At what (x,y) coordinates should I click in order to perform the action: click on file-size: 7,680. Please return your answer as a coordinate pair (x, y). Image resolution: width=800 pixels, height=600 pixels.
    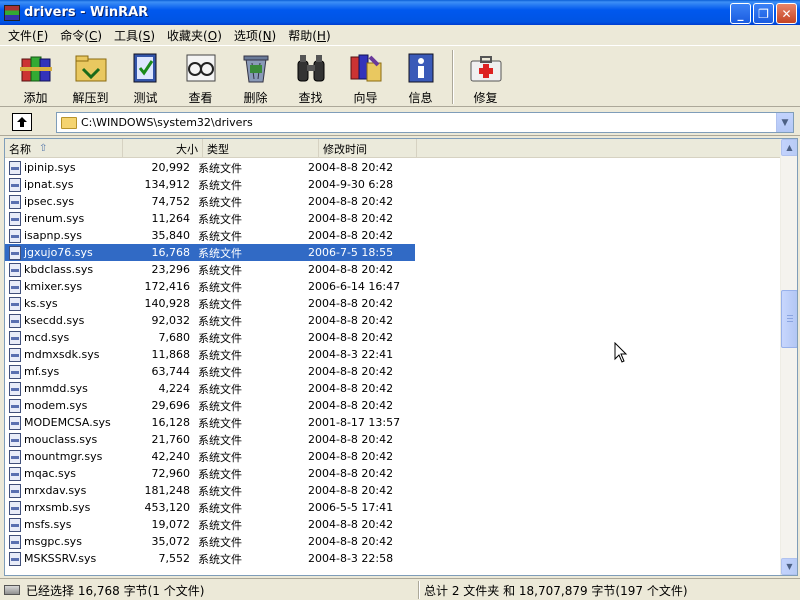
    Looking at the image, I should click on (174, 337).